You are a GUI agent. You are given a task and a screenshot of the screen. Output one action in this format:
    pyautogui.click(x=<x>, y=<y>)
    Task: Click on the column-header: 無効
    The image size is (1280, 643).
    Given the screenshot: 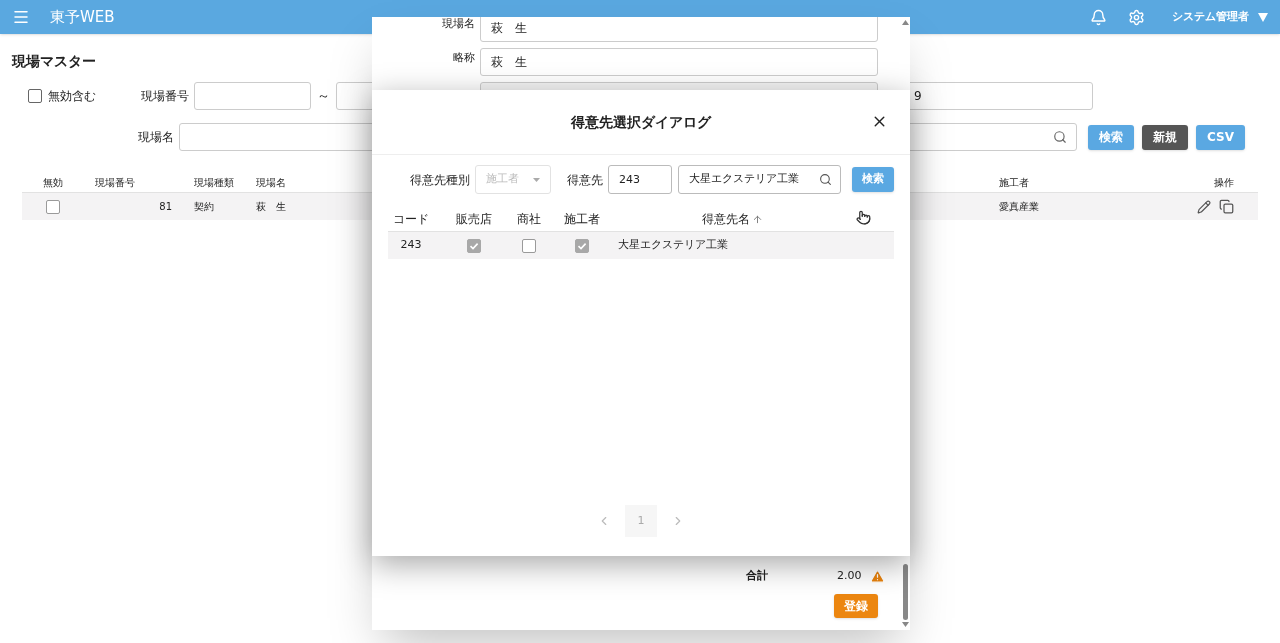 What is the action you would take?
    pyautogui.click(x=53, y=183)
    